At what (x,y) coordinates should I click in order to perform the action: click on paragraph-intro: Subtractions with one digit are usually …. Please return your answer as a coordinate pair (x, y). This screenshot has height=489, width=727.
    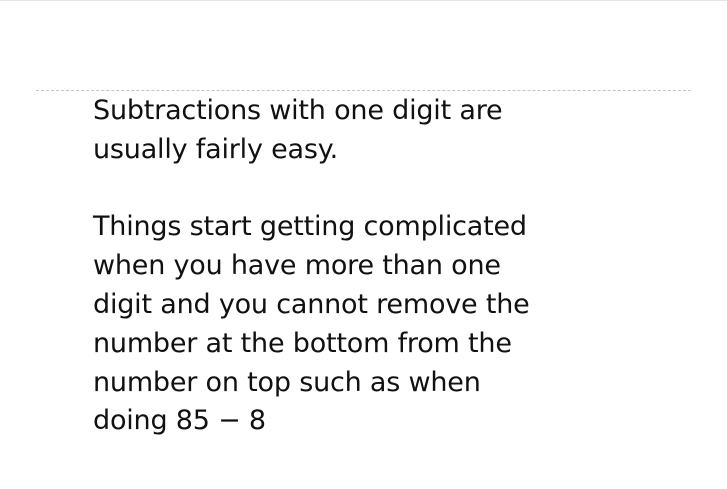
    Looking at the image, I should click on (393, 131).